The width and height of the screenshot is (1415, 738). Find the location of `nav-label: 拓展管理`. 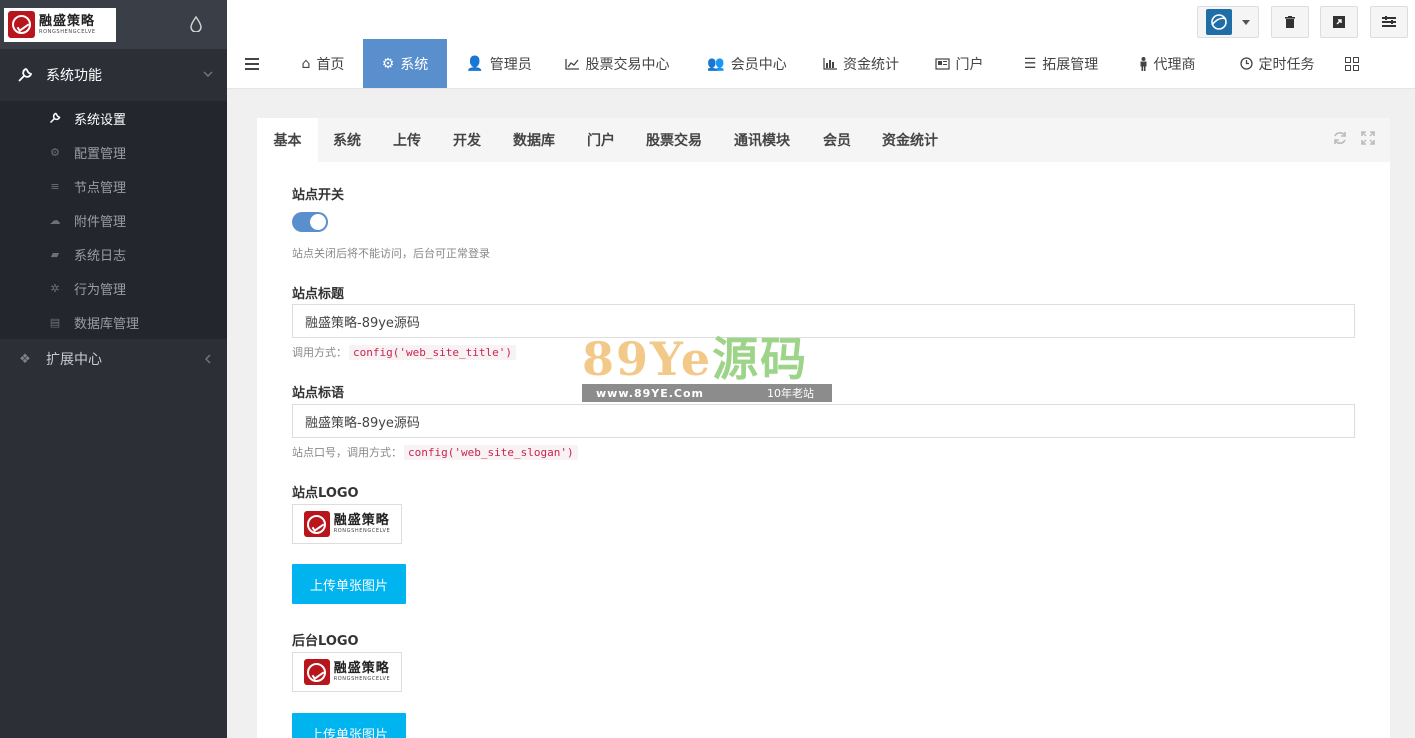

nav-label: 拓展管理 is located at coordinates (1070, 64).